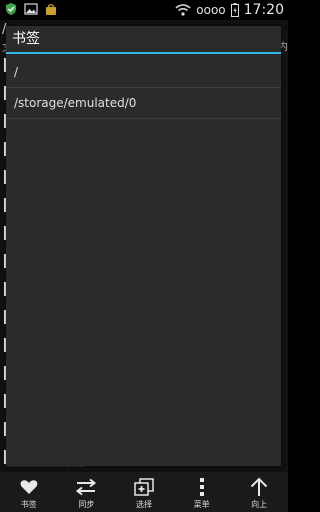 This screenshot has width=320, height=512. Describe the element at coordinates (86, 504) in the screenshot. I see `sync-label: 同步` at that location.